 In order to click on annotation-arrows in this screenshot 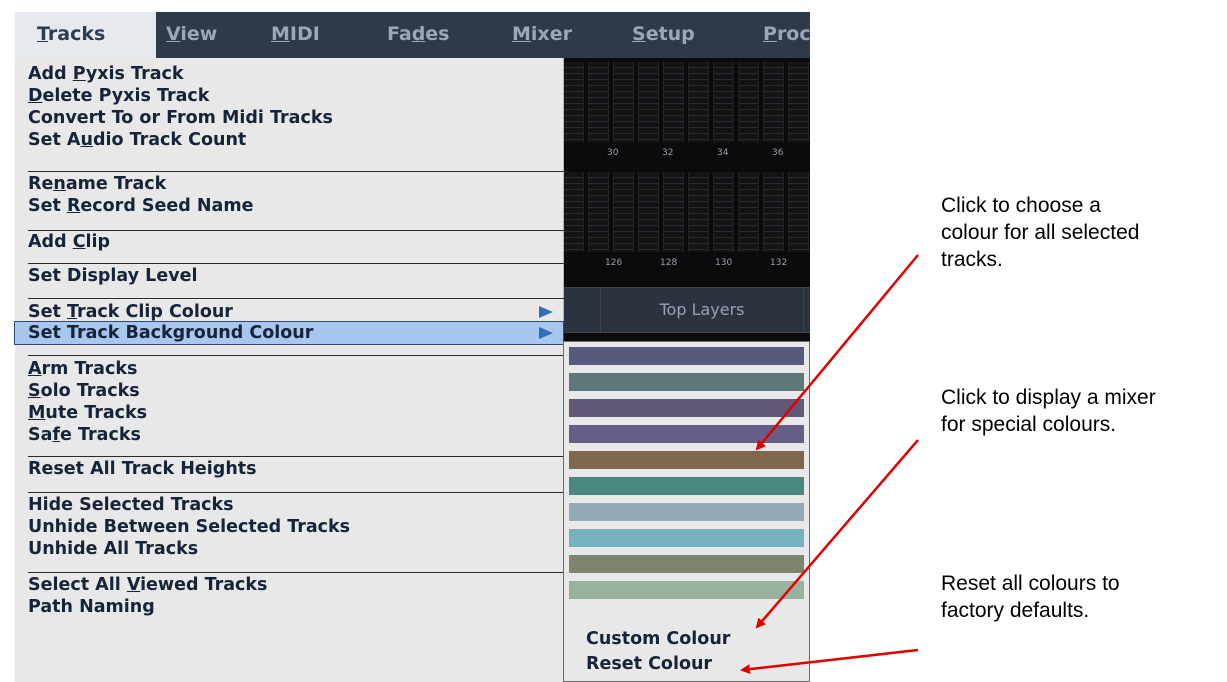, I will do `click(829, 464)`.